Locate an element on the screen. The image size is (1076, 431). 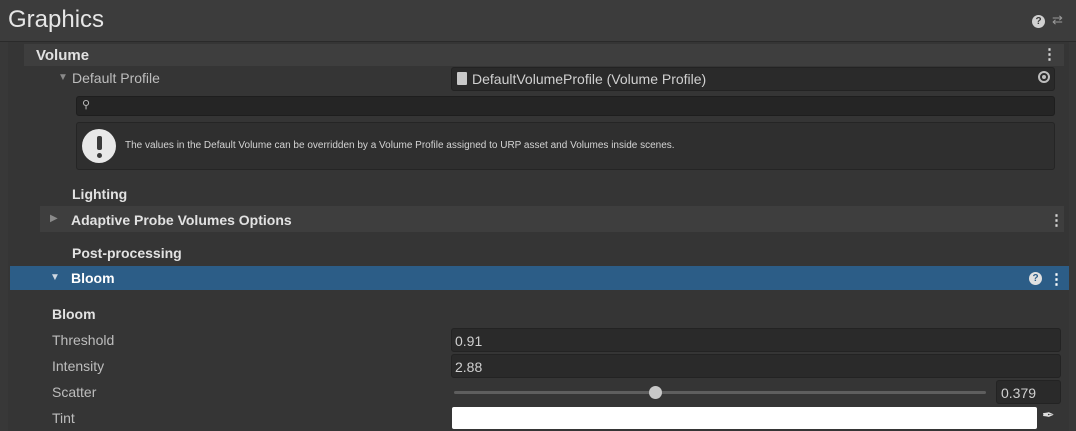
search-icon: ⚲ is located at coordinates (86, 105).